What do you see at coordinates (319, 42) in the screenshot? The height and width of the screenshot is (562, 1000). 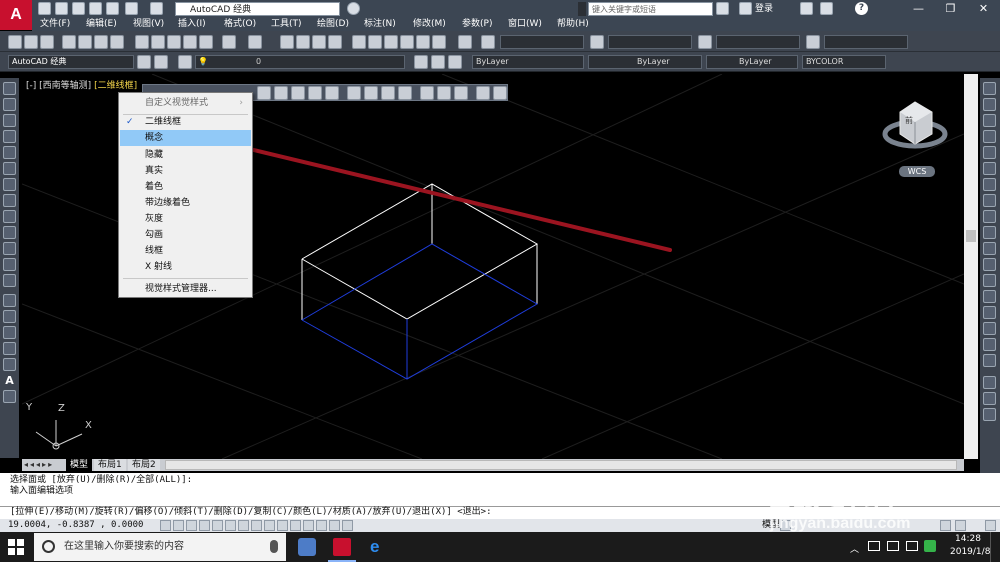 I see `zoom-window-icon` at bounding box center [319, 42].